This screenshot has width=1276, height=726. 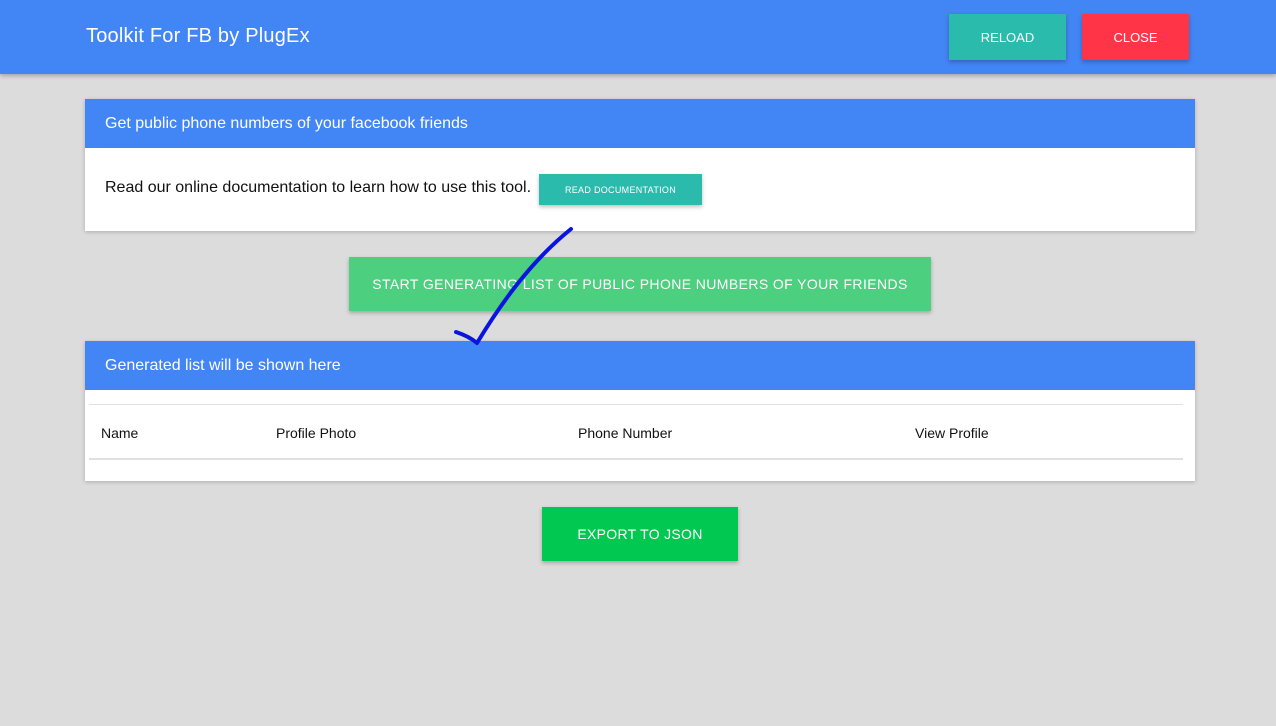 I want to click on column-header-name: Name, so click(x=120, y=433).